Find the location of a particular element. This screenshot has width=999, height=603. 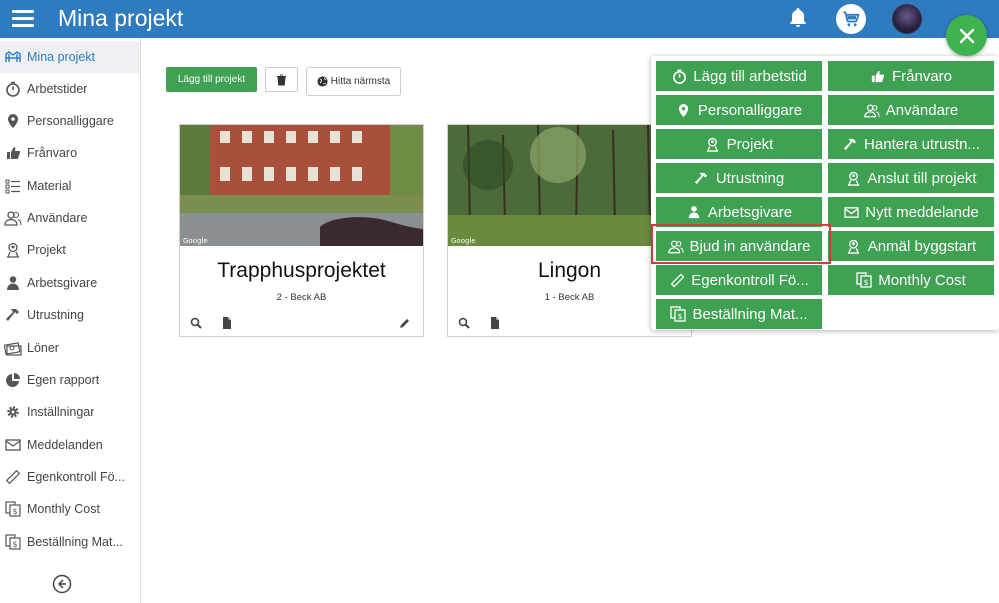

sidebar-item-label: Användare is located at coordinates (57, 218).